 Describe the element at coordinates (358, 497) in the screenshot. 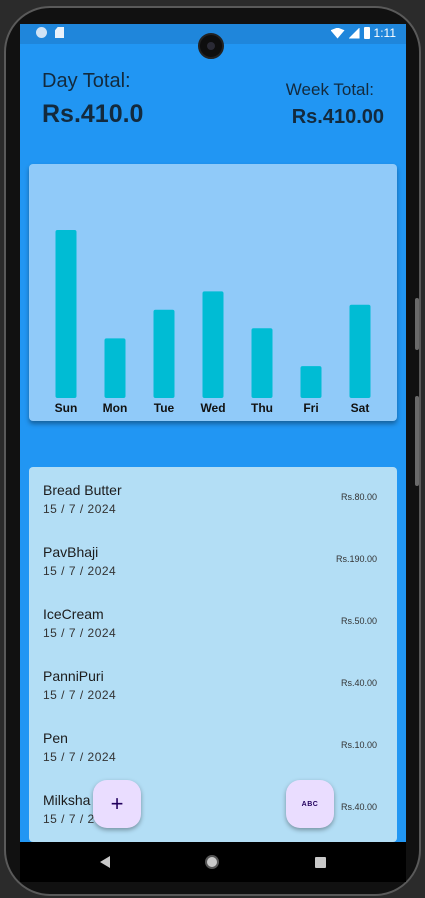

I see `transaction-amount: Rs.80.00` at that location.